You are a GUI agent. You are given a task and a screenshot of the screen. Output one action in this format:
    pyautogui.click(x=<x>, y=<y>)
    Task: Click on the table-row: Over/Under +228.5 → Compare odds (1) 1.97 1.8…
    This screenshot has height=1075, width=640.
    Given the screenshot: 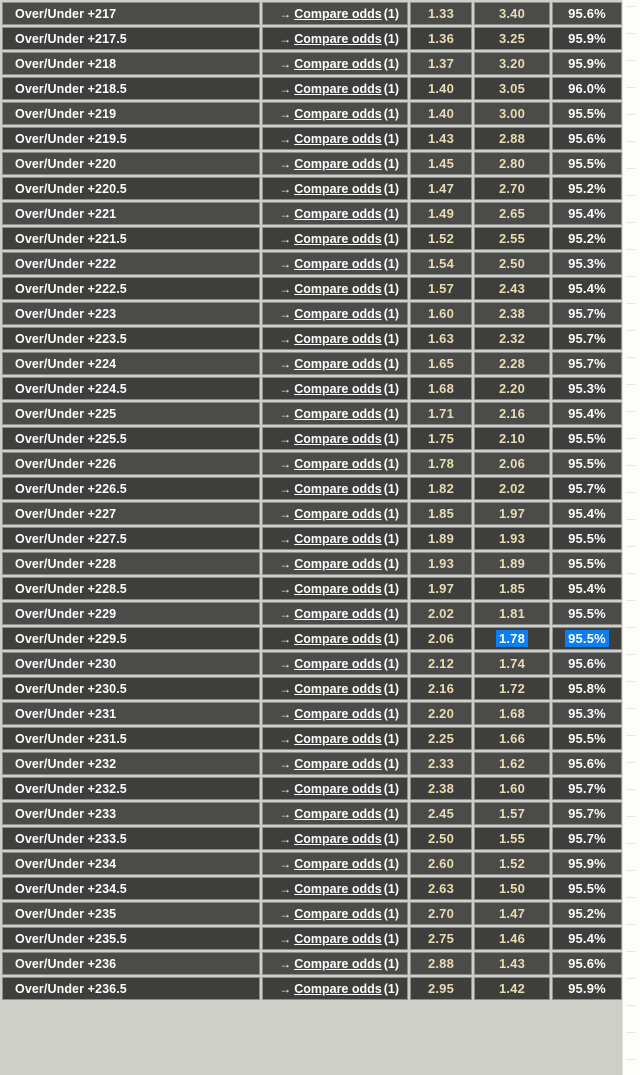 What is the action you would take?
    pyautogui.click(x=312, y=588)
    